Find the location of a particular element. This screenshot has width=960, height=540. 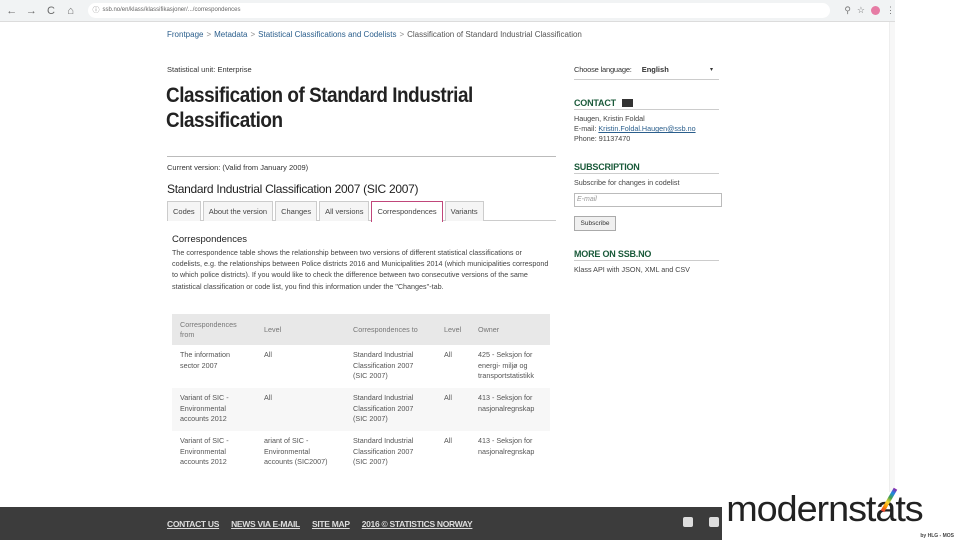

reload-icon: C is located at coordinates (51, 11).